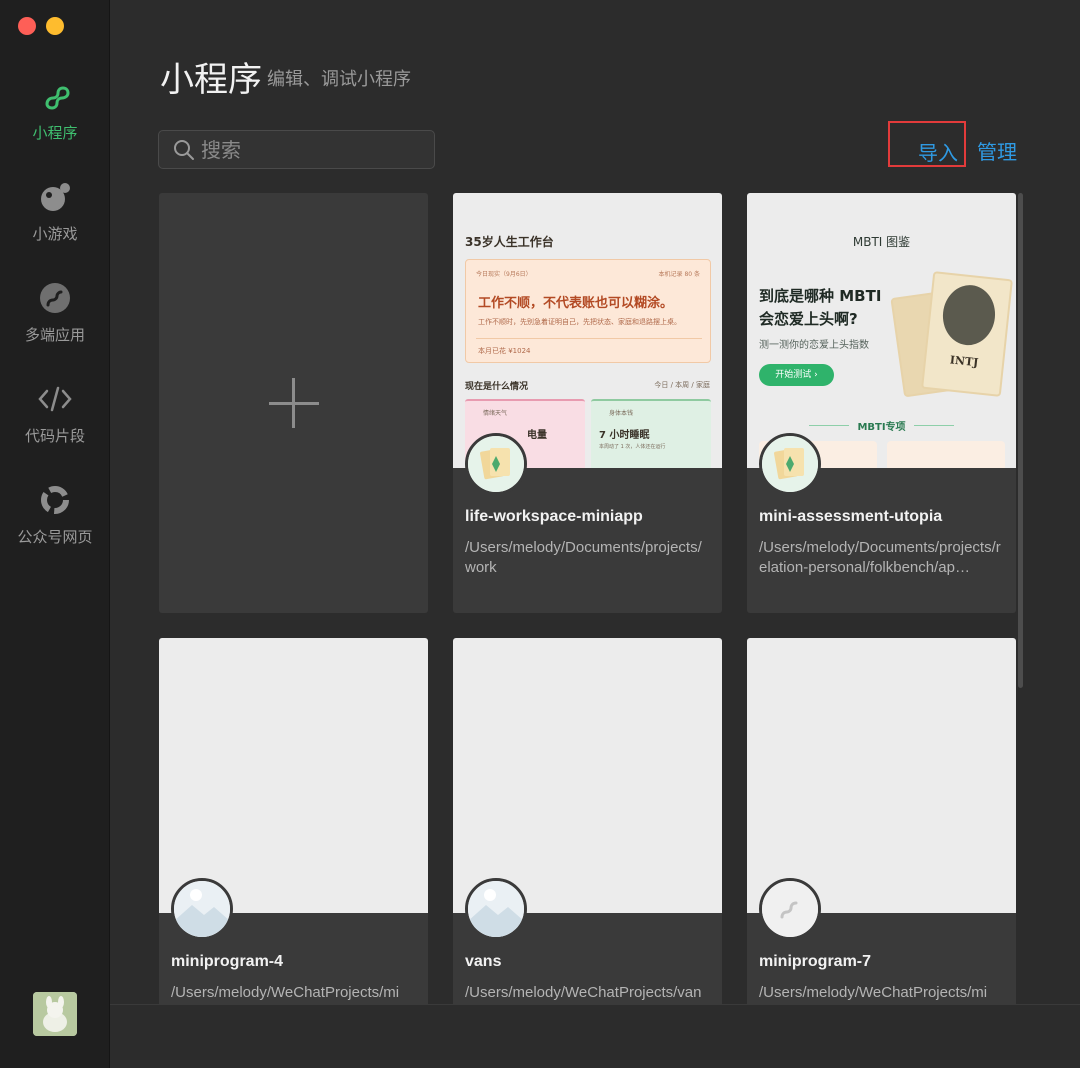 The image size is (1080, 1068). I want to click on sidebar-item-label: 公众号网页, so click(55, 537).